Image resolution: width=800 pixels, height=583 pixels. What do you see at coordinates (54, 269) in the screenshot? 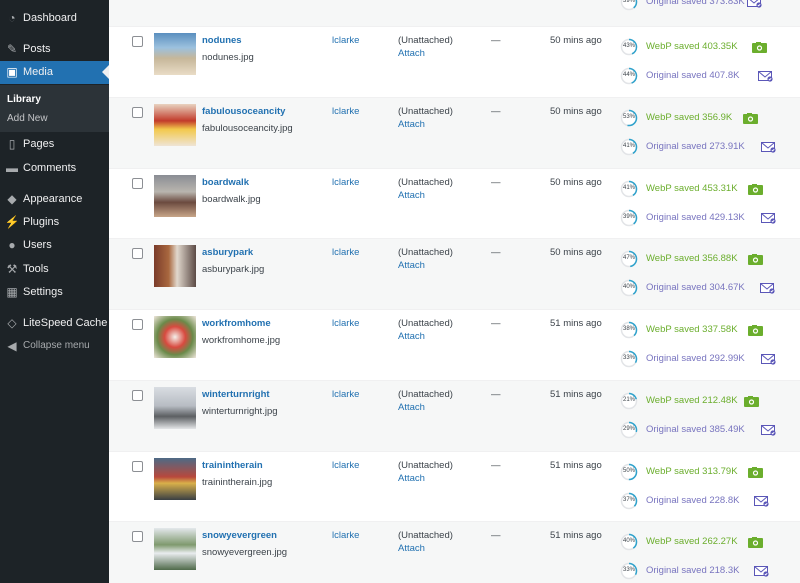
I see `sidebar-item-tools: ⚒ Tools` at bounding box center [54, 269].